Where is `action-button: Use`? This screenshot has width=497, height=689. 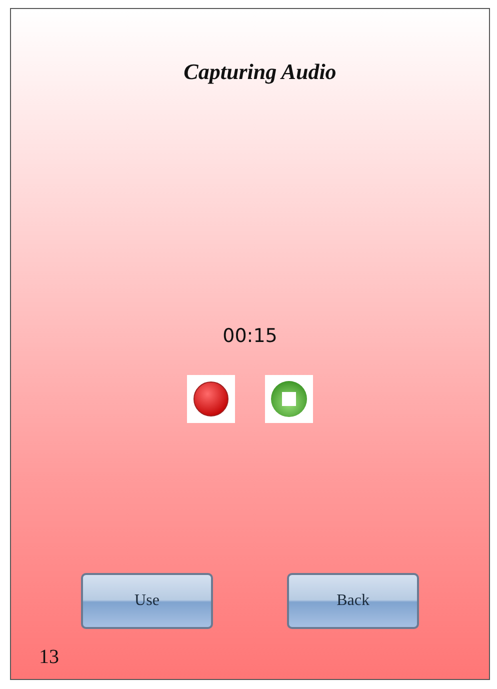 action-button: Use is located at coordinates (147, 601).